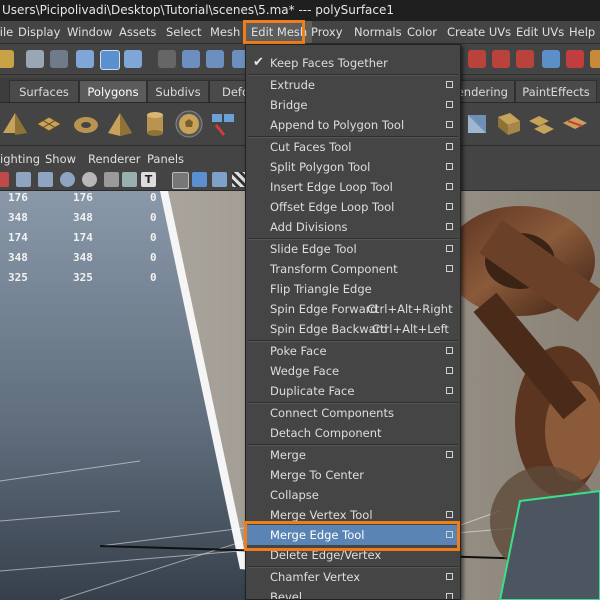 The image size is (600, 600). I want to click on tab-subdivs: Subdivs, so click(178, 91).